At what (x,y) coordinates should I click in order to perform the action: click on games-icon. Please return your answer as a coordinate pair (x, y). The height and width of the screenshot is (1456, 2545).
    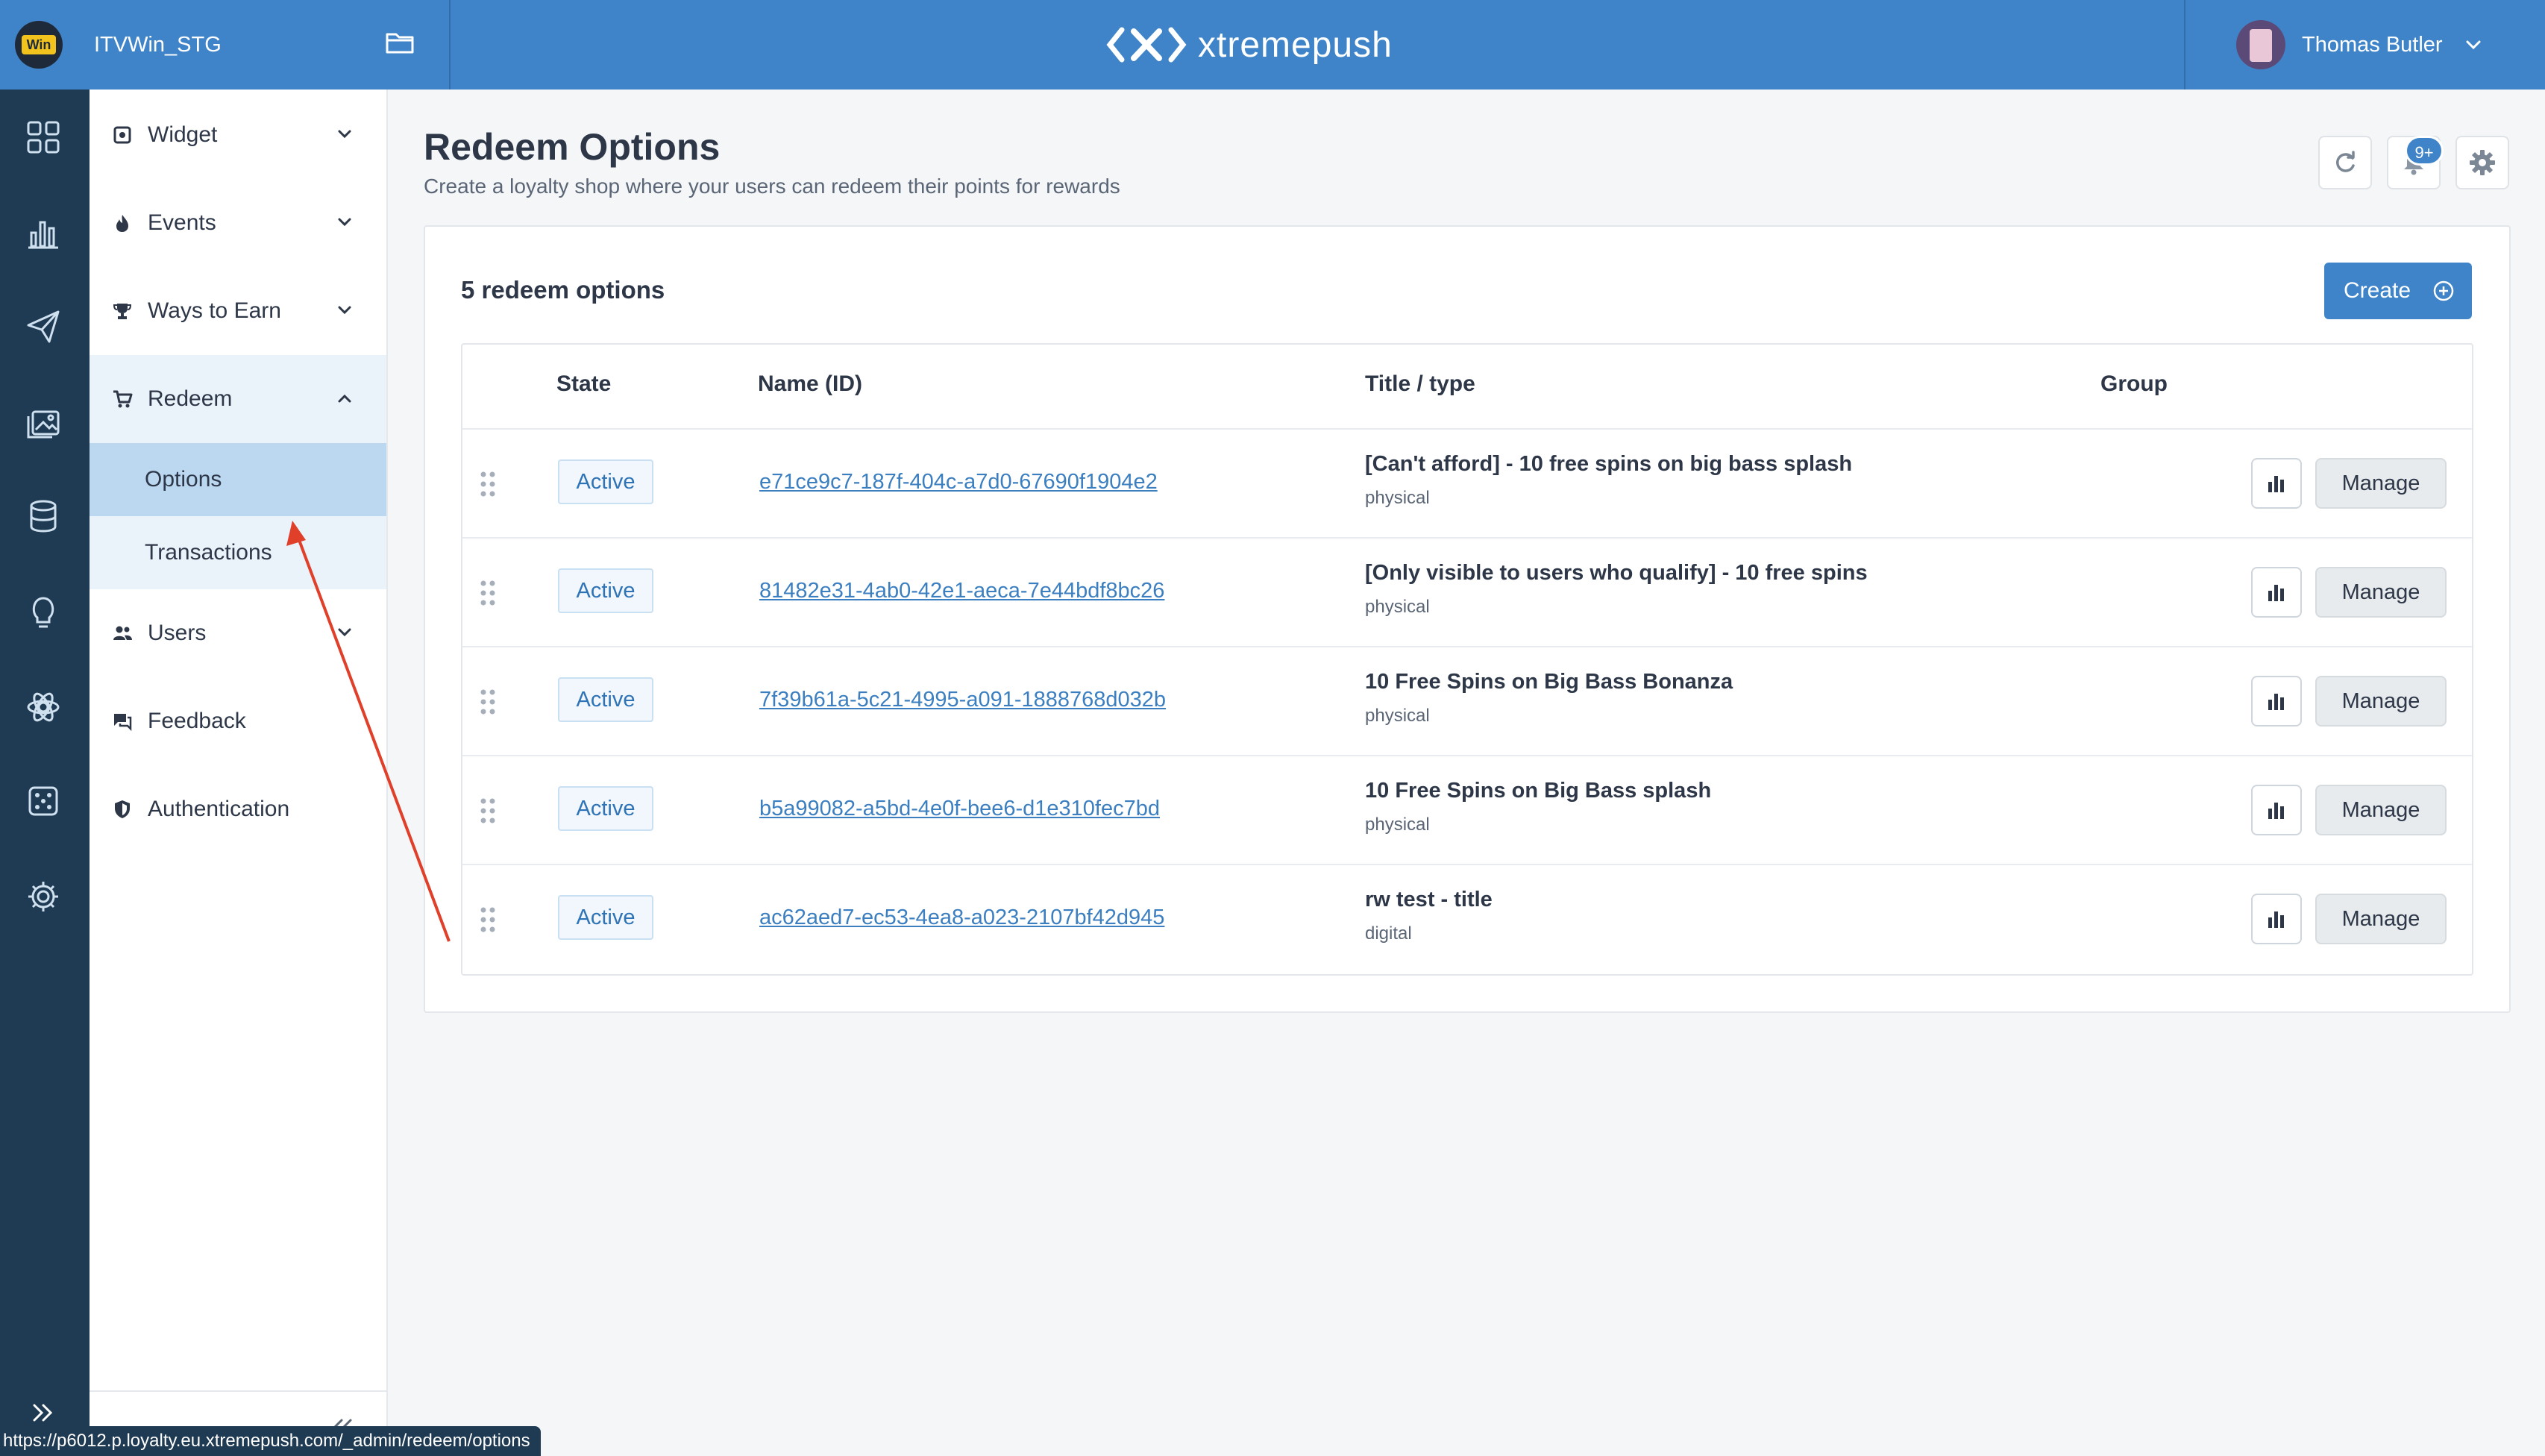
    Looking at the image, I should click on (43, 801).